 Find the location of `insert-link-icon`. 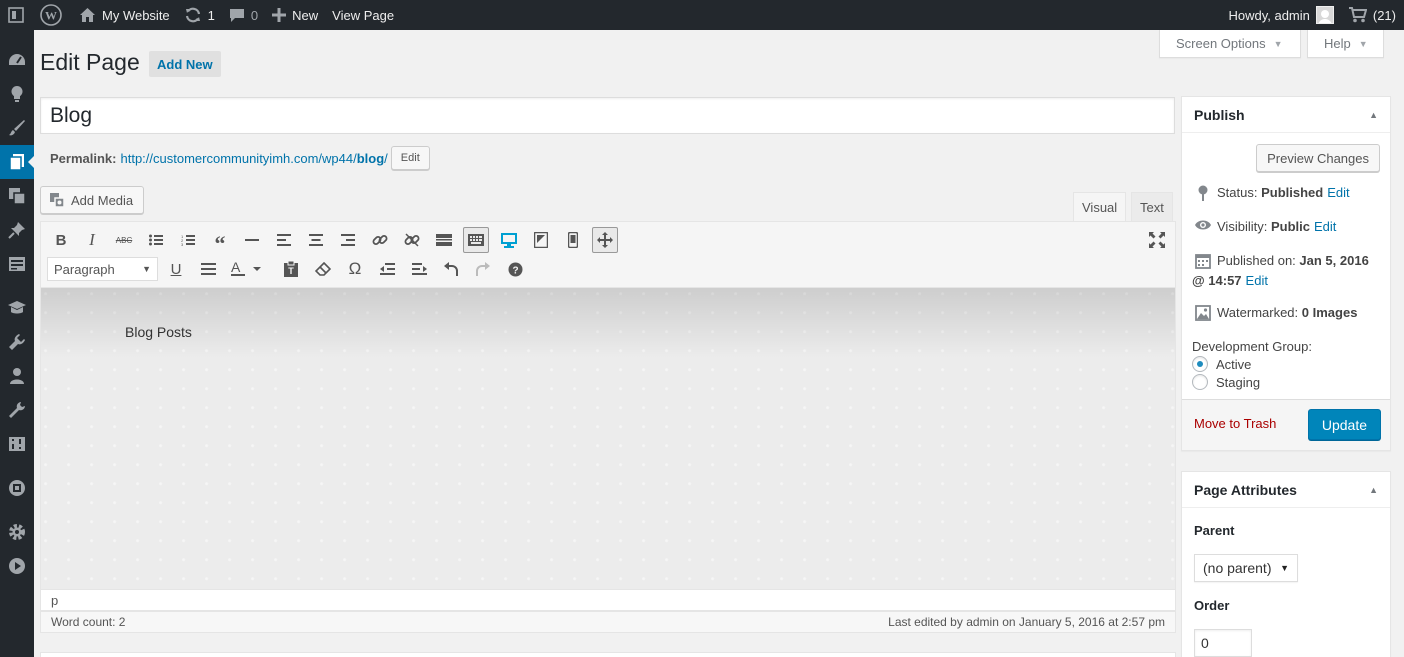

insert-link-icon is located at coordinates (380, 240).